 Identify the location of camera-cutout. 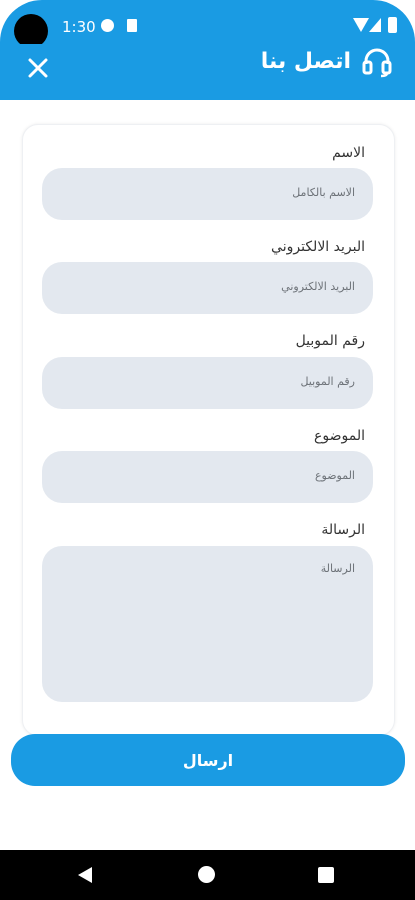
(31, 31).